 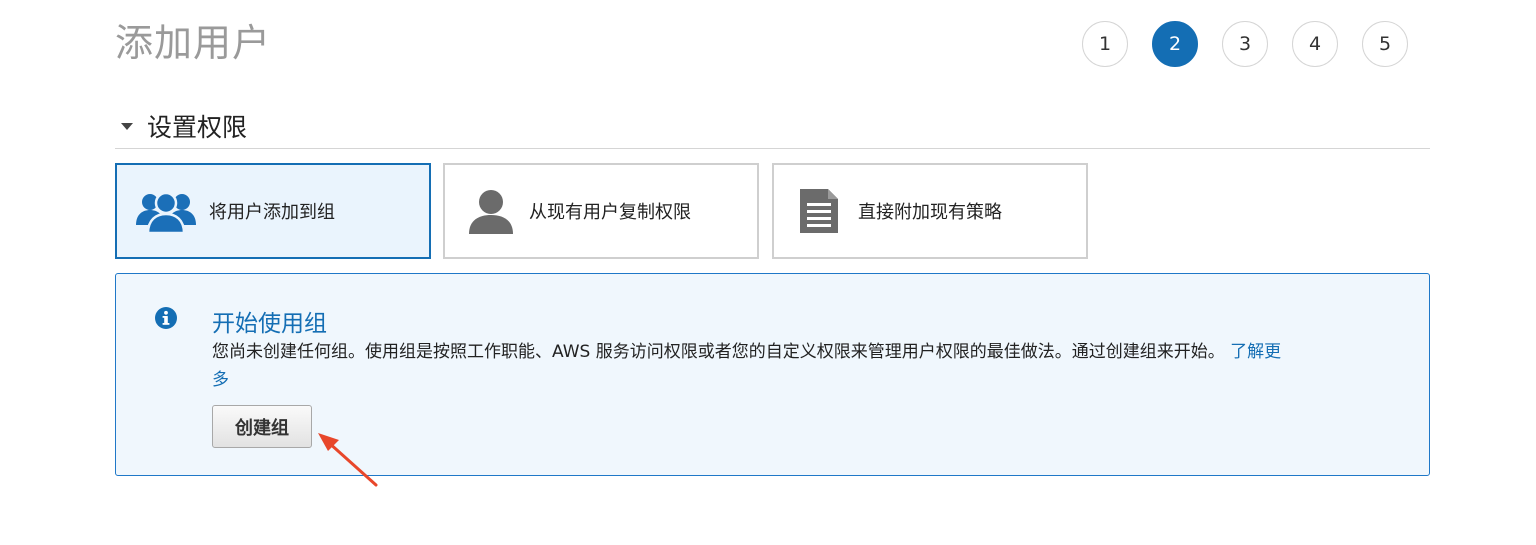 What do you see at coordinates (269, 324) in the screenshot?
I see `info-title: 开始使用组` at bounding box center [269, 324].